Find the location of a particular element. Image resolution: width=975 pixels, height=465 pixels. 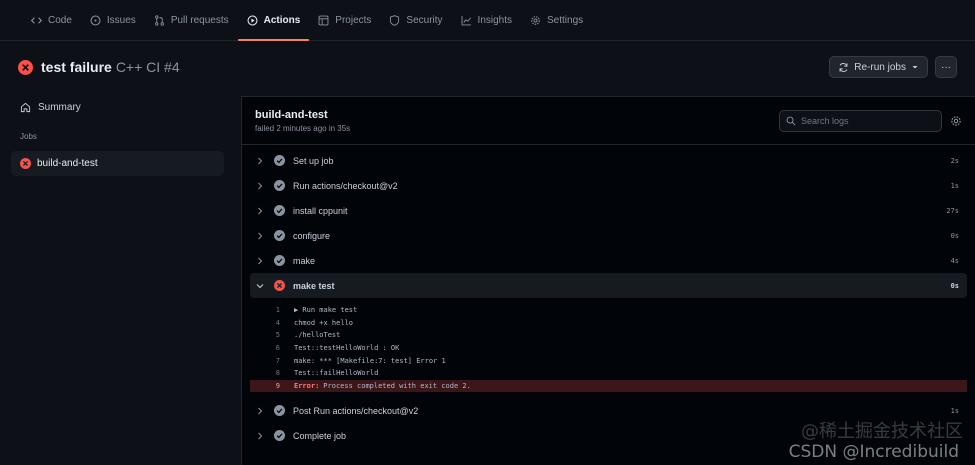

tab-insights: Insights is located at coordinates (486, 20).